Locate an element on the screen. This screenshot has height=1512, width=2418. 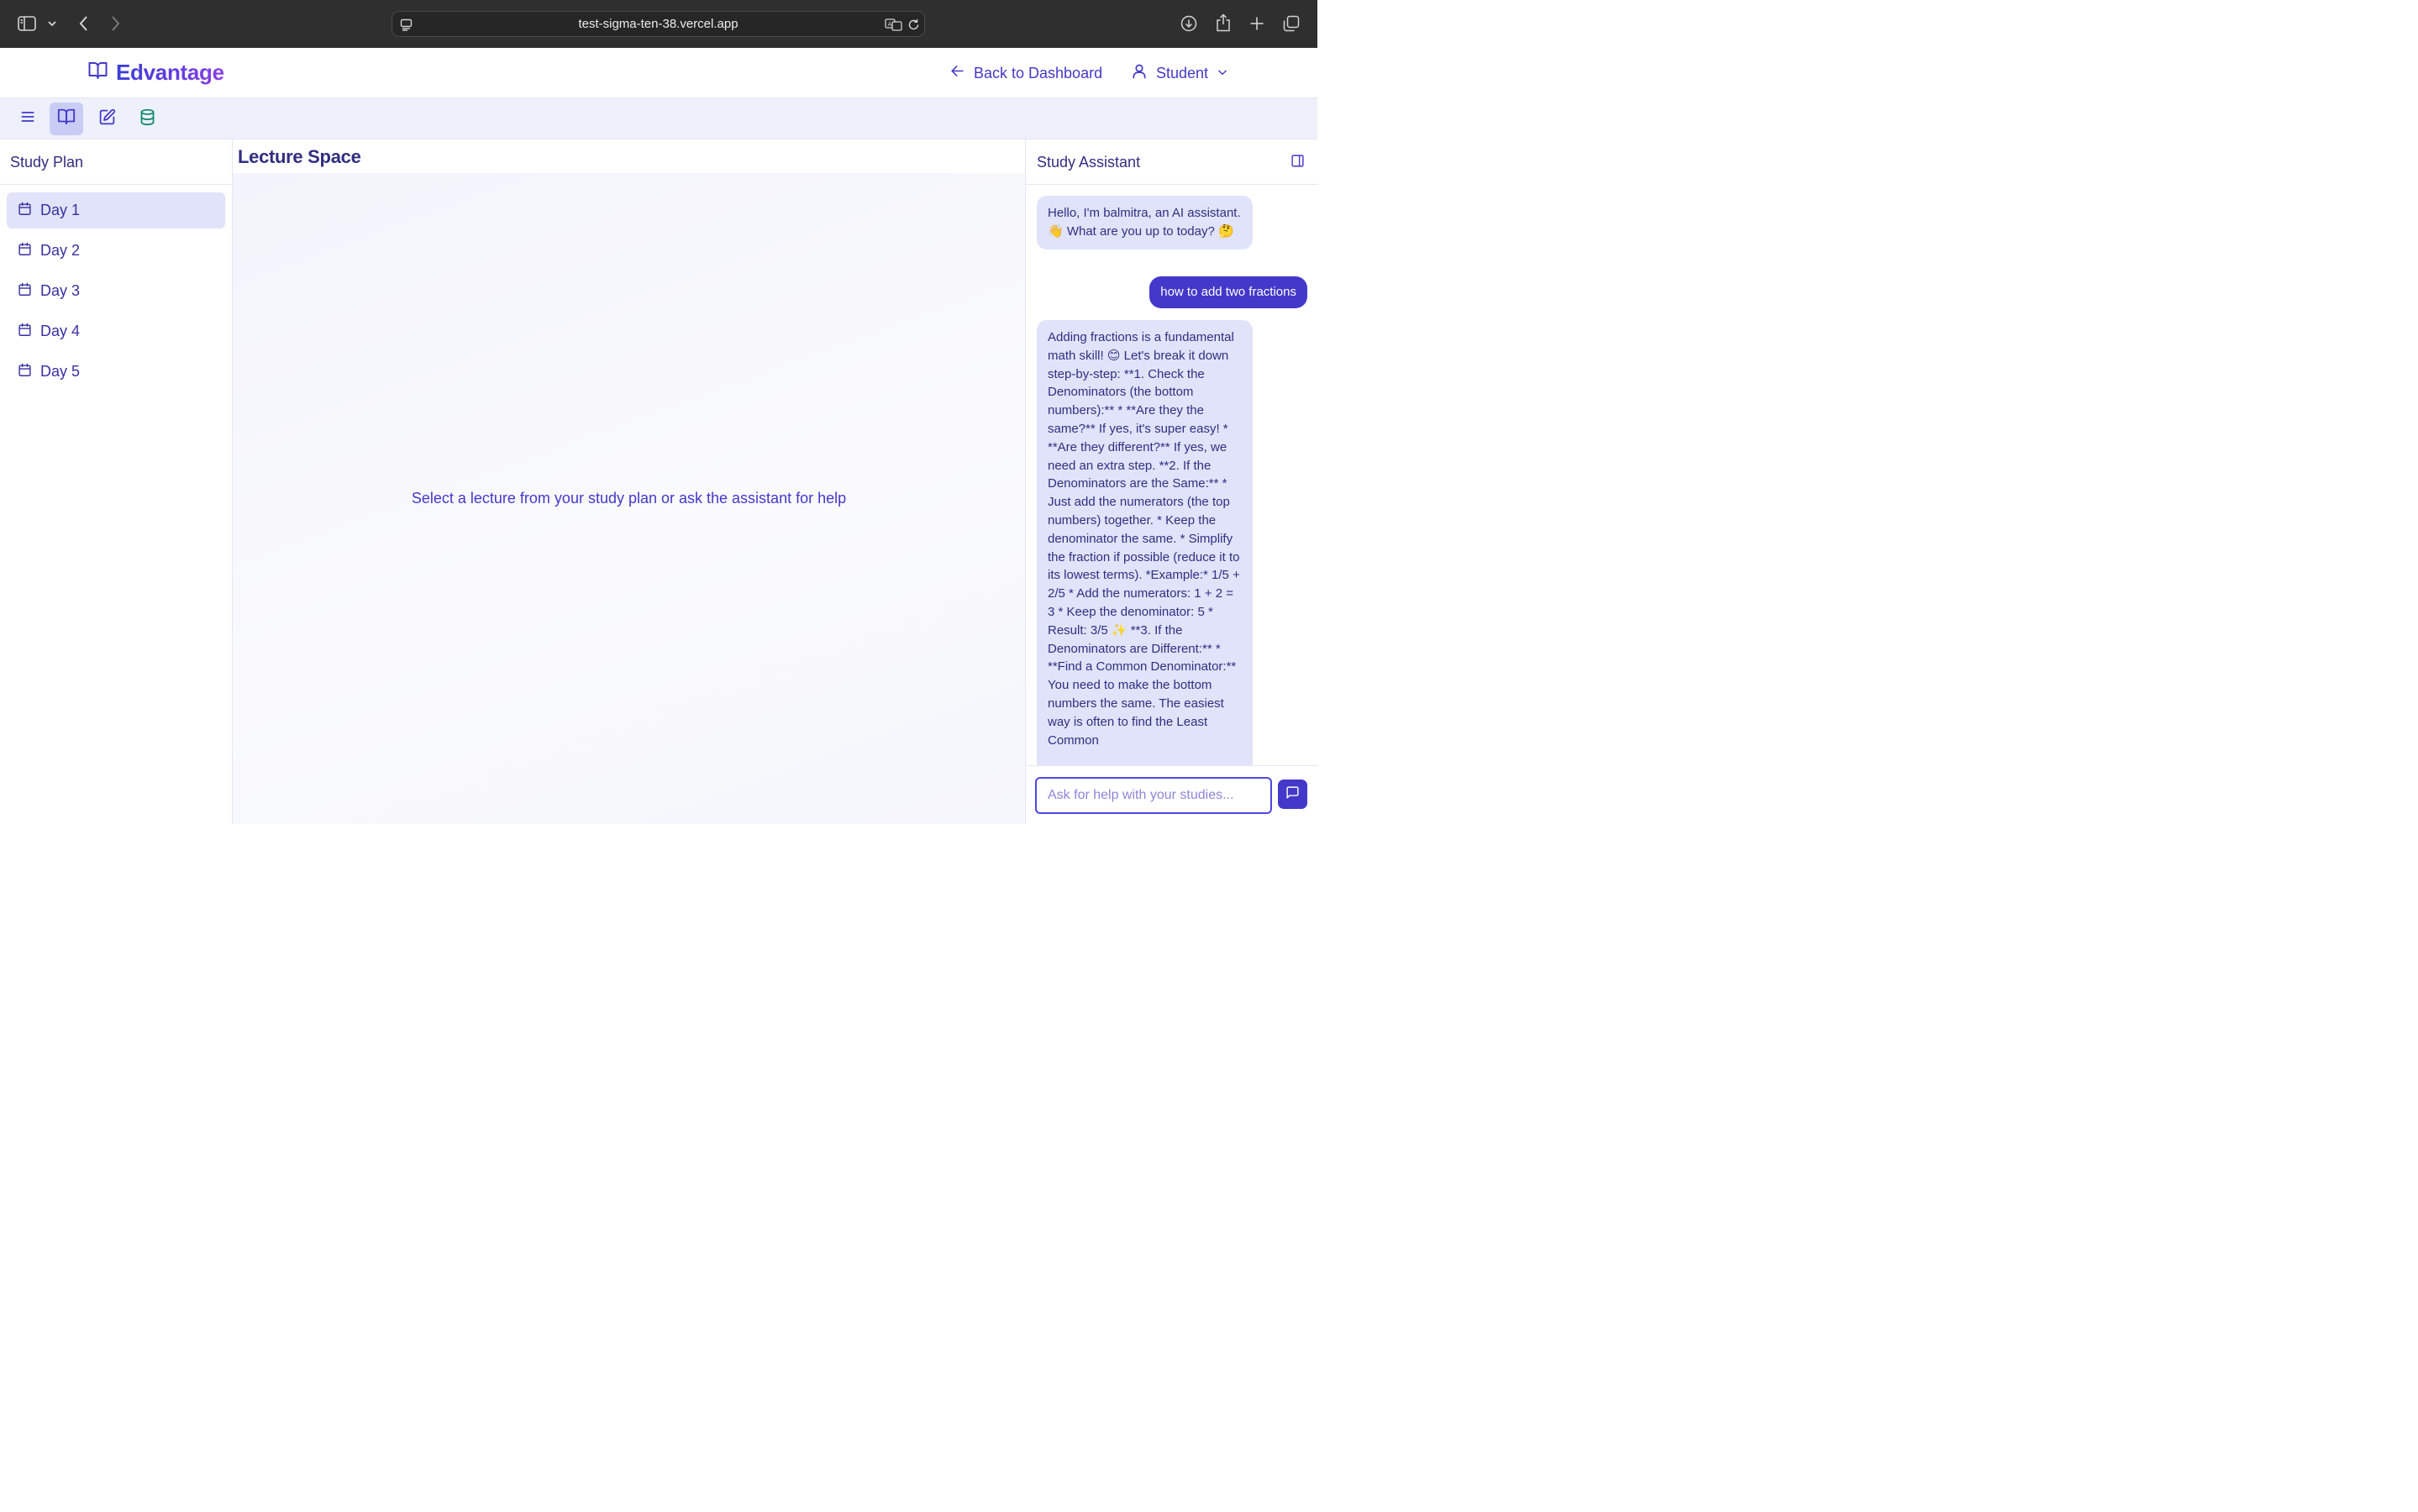
user-message: how to add two fractions is located at coordinates (1228, 292).